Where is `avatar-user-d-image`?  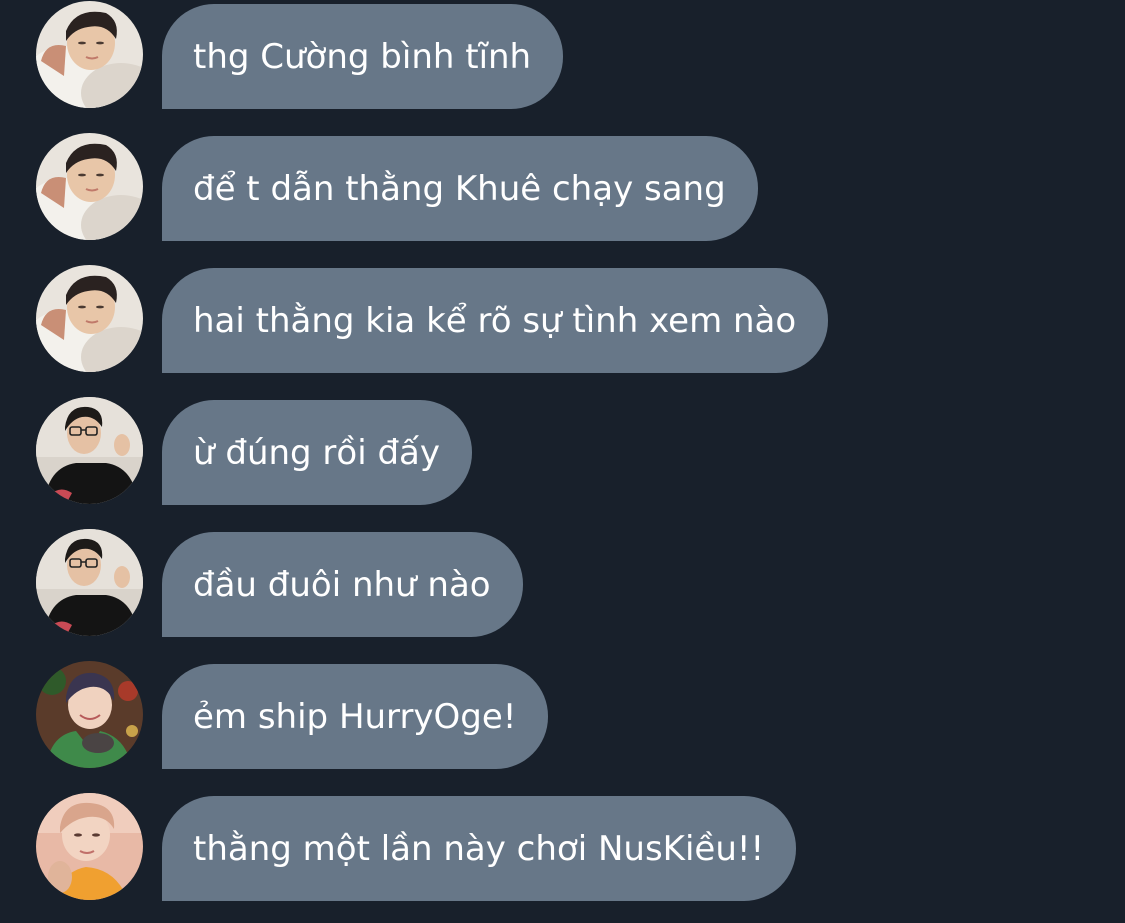
avatar-user-d-image is located at coordinates (89, 846).